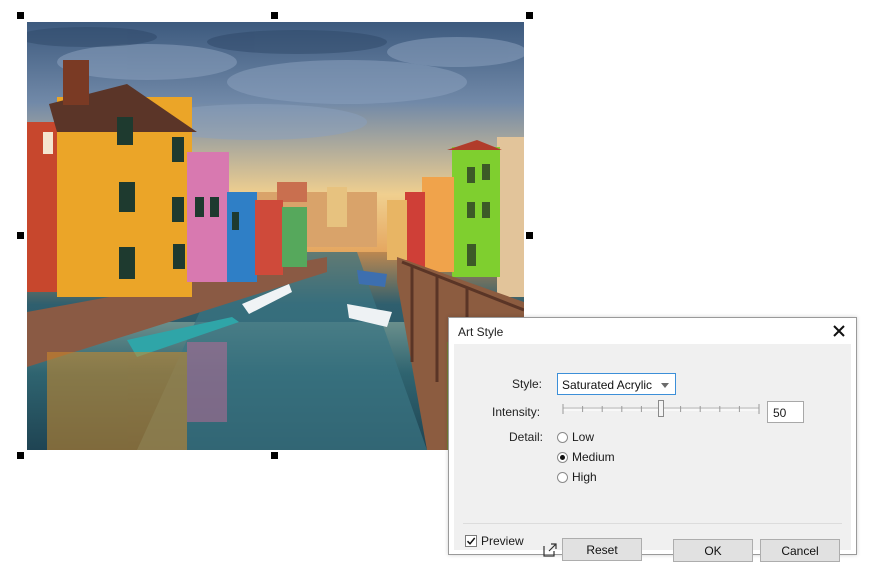 This screenshot has width=871, height=565. Describe the element at coordinates (20, 235) in the screenshot. I see `resize-handle-left` at that location.